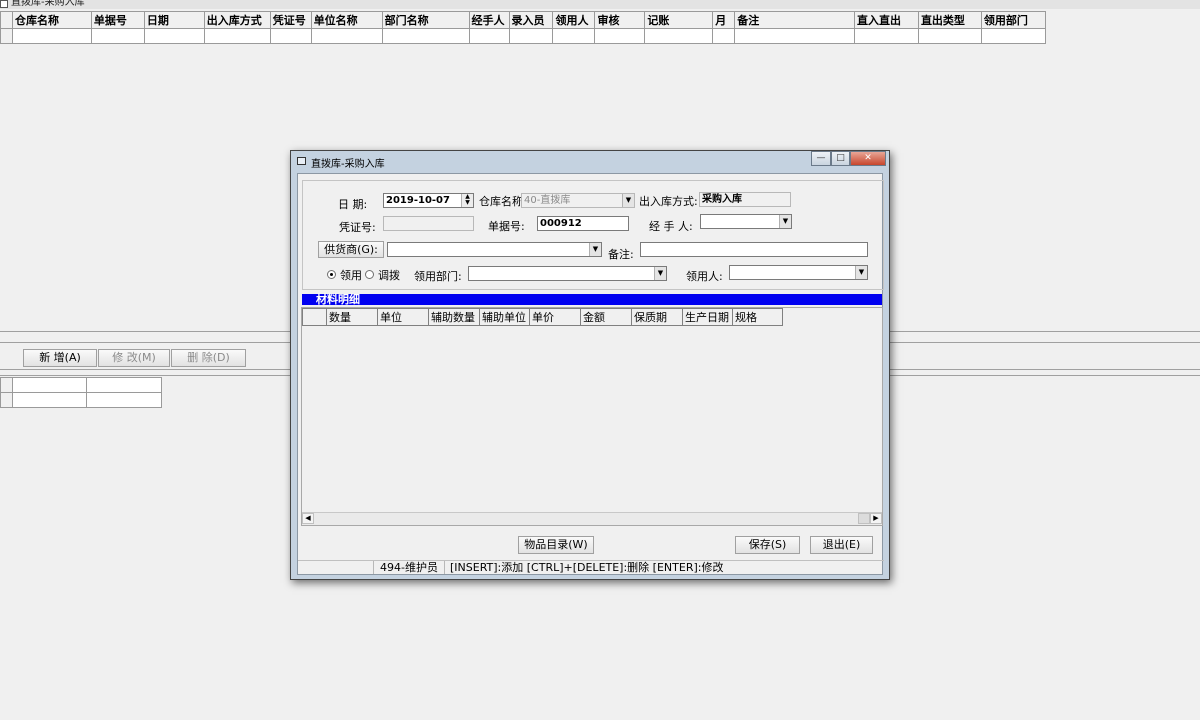 Image resolution: width=1200 pixels, height=720 pixels. I want to click on col-header-prod-date: 生产日期, so click(707, 317).